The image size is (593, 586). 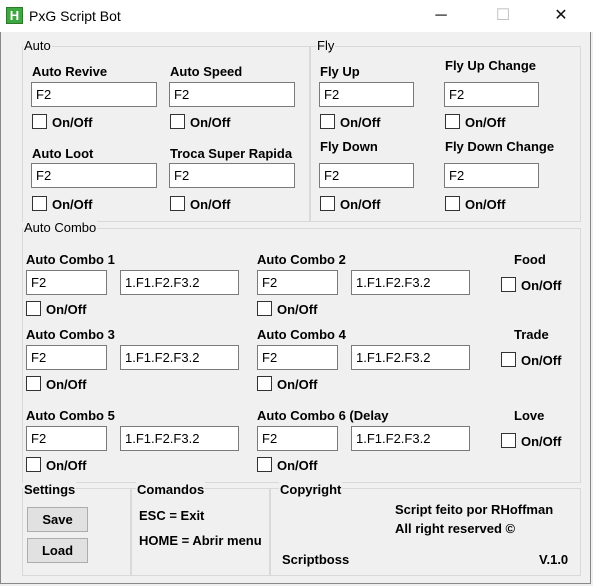 I want to click on fly-down-change-toggle-label: On/Off, so click(x=485, y=204).